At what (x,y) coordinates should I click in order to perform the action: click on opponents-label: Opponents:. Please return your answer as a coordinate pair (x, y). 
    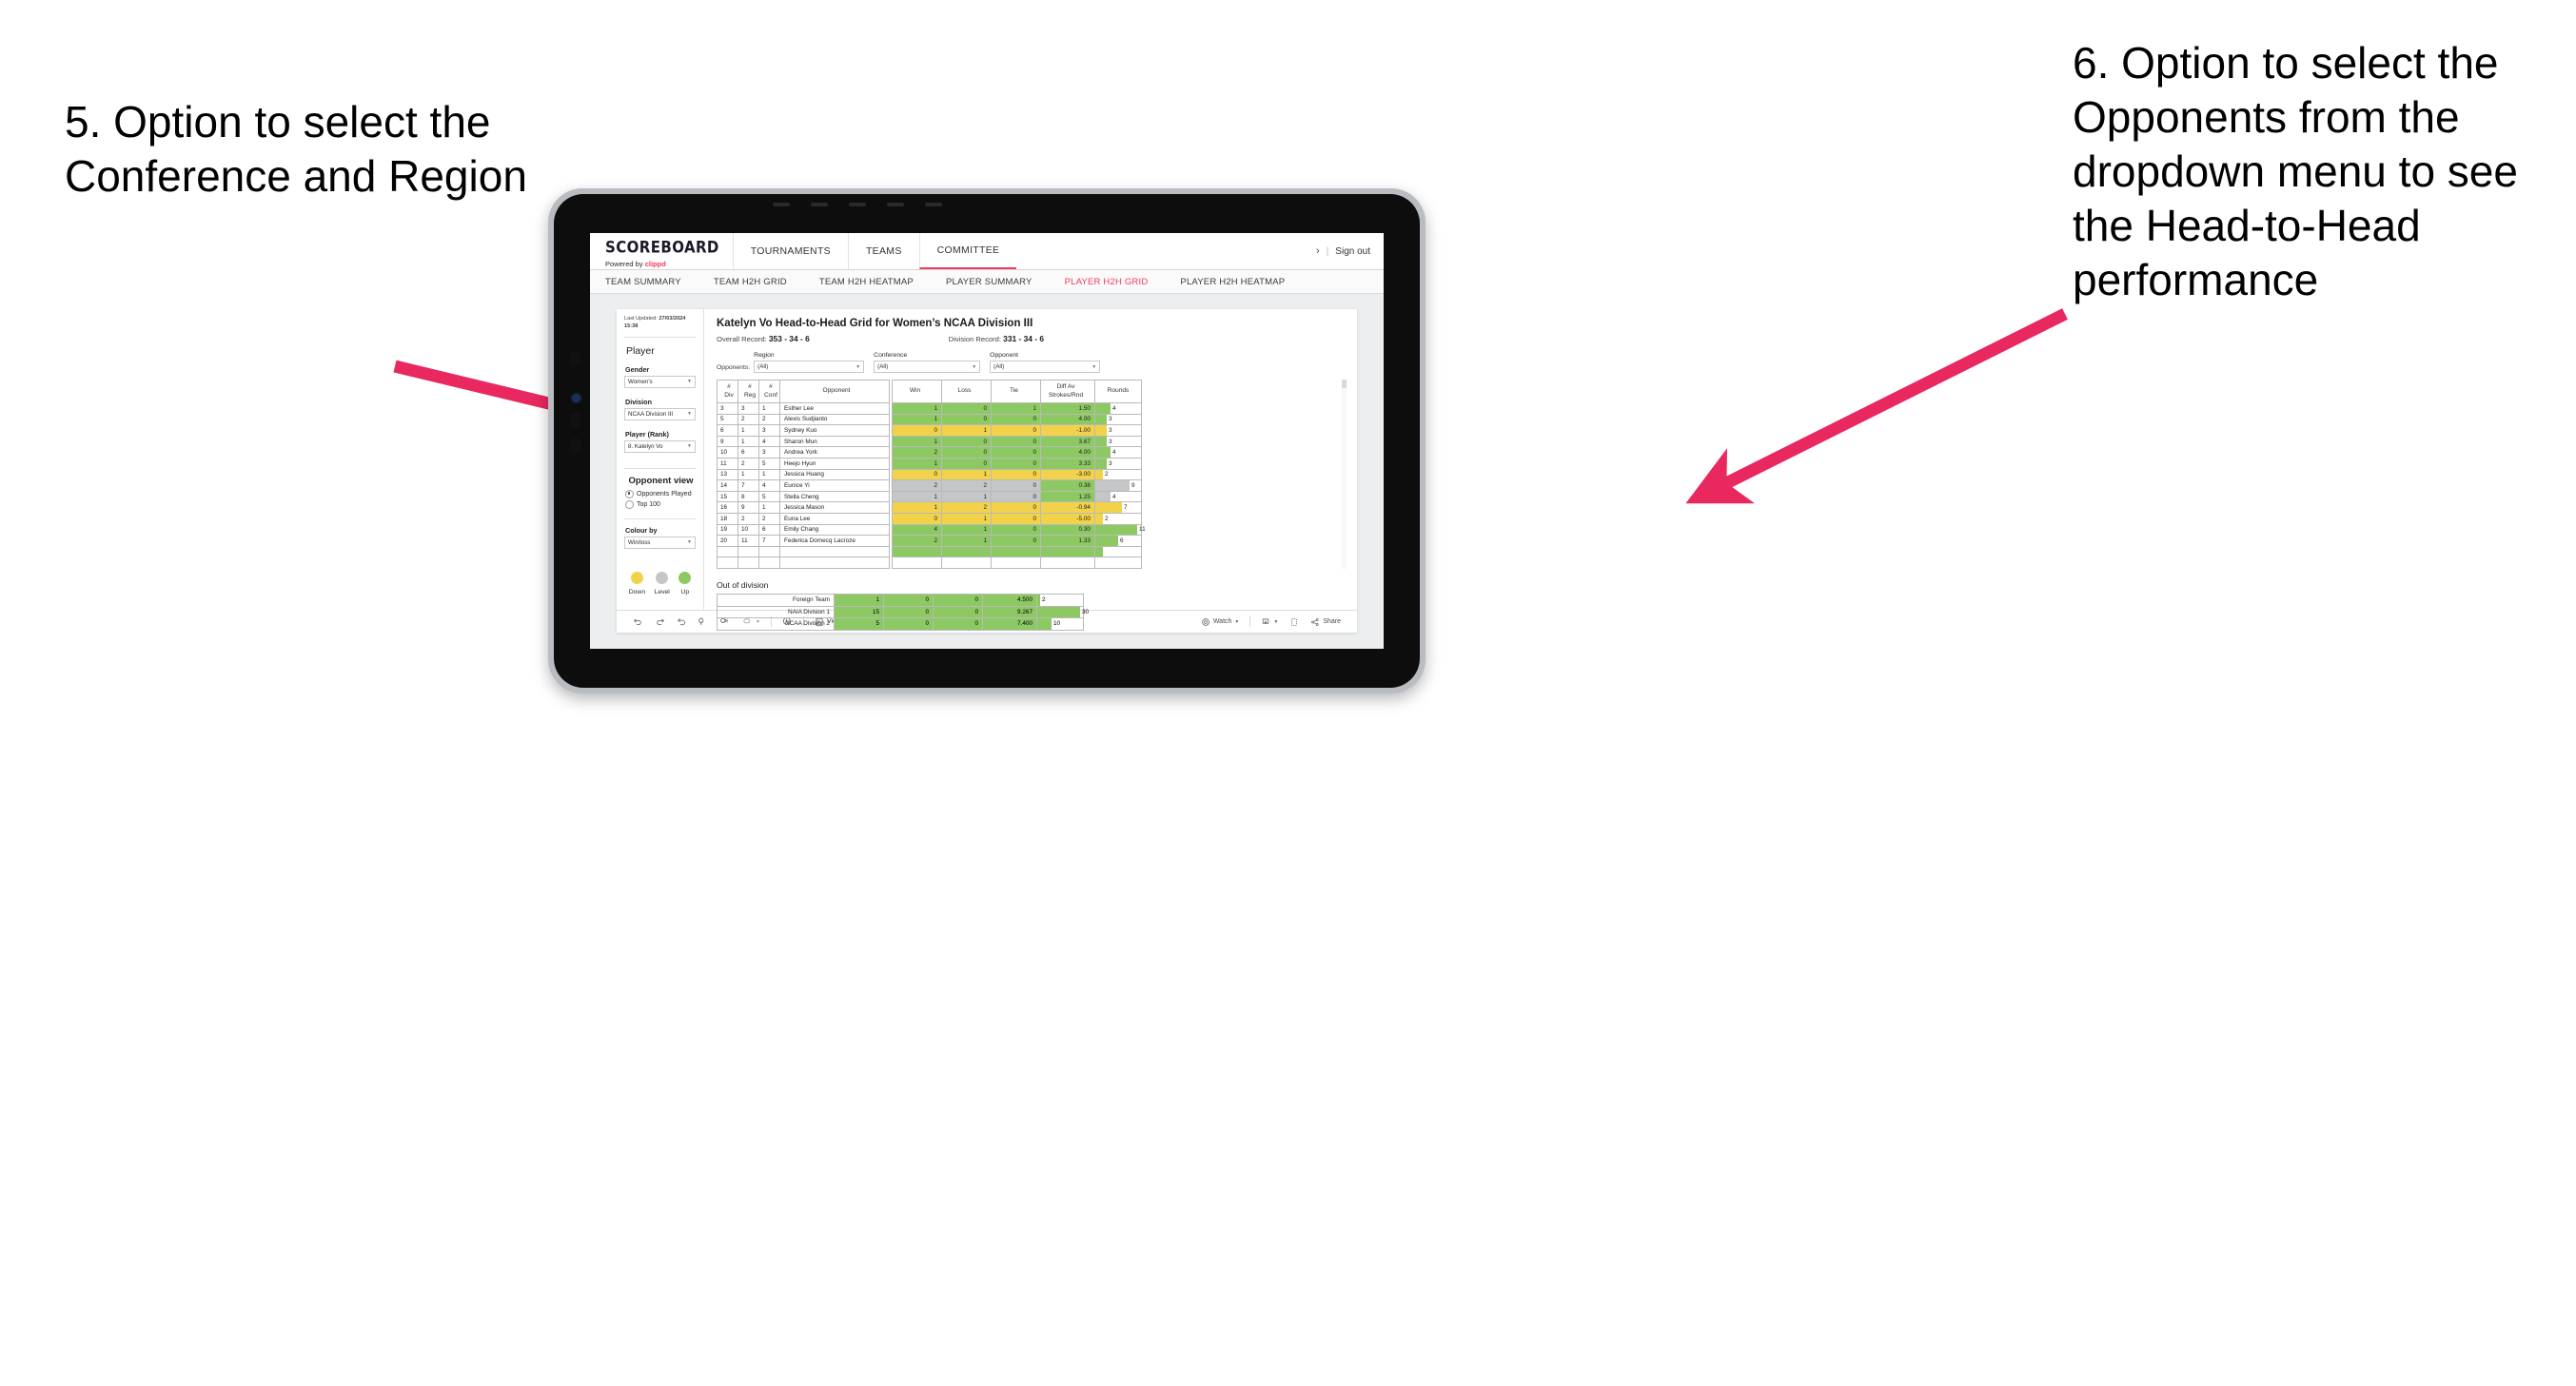
    Looking at the image, I should click on (734, 367).